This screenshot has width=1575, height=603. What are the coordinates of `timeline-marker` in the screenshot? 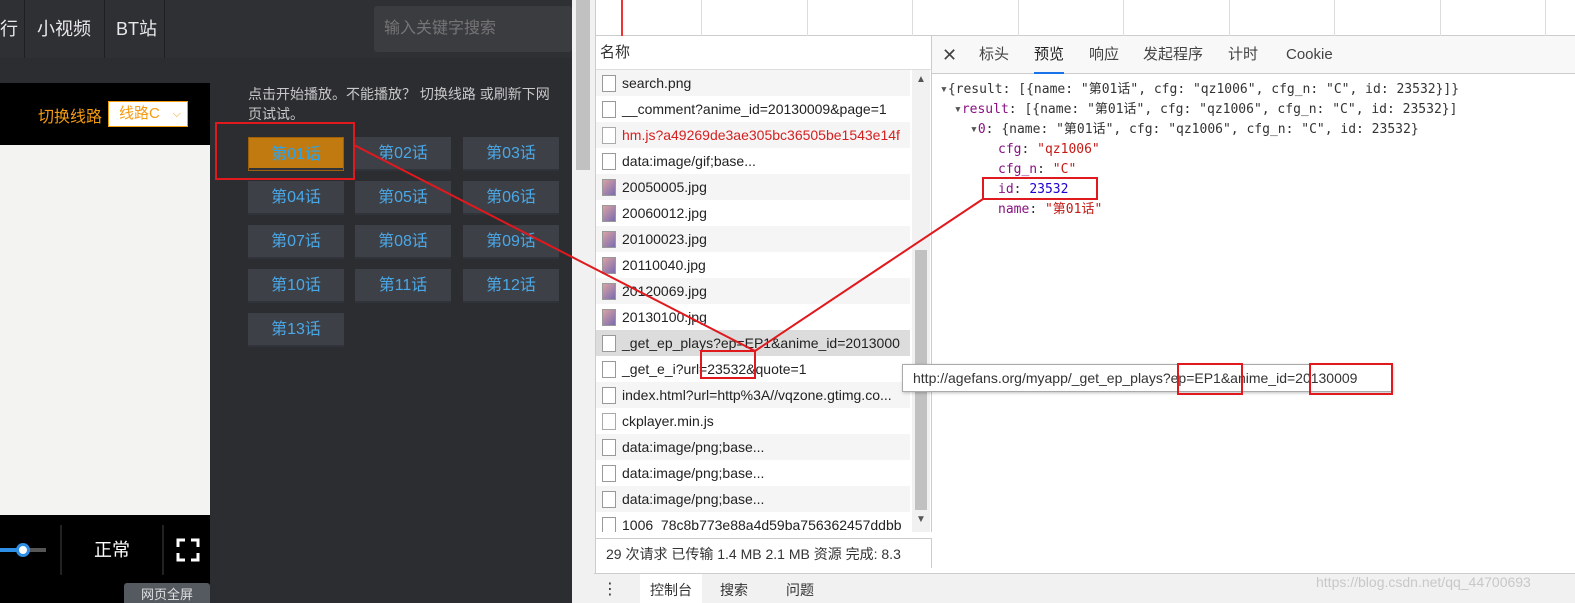 It's located at (622, 18).